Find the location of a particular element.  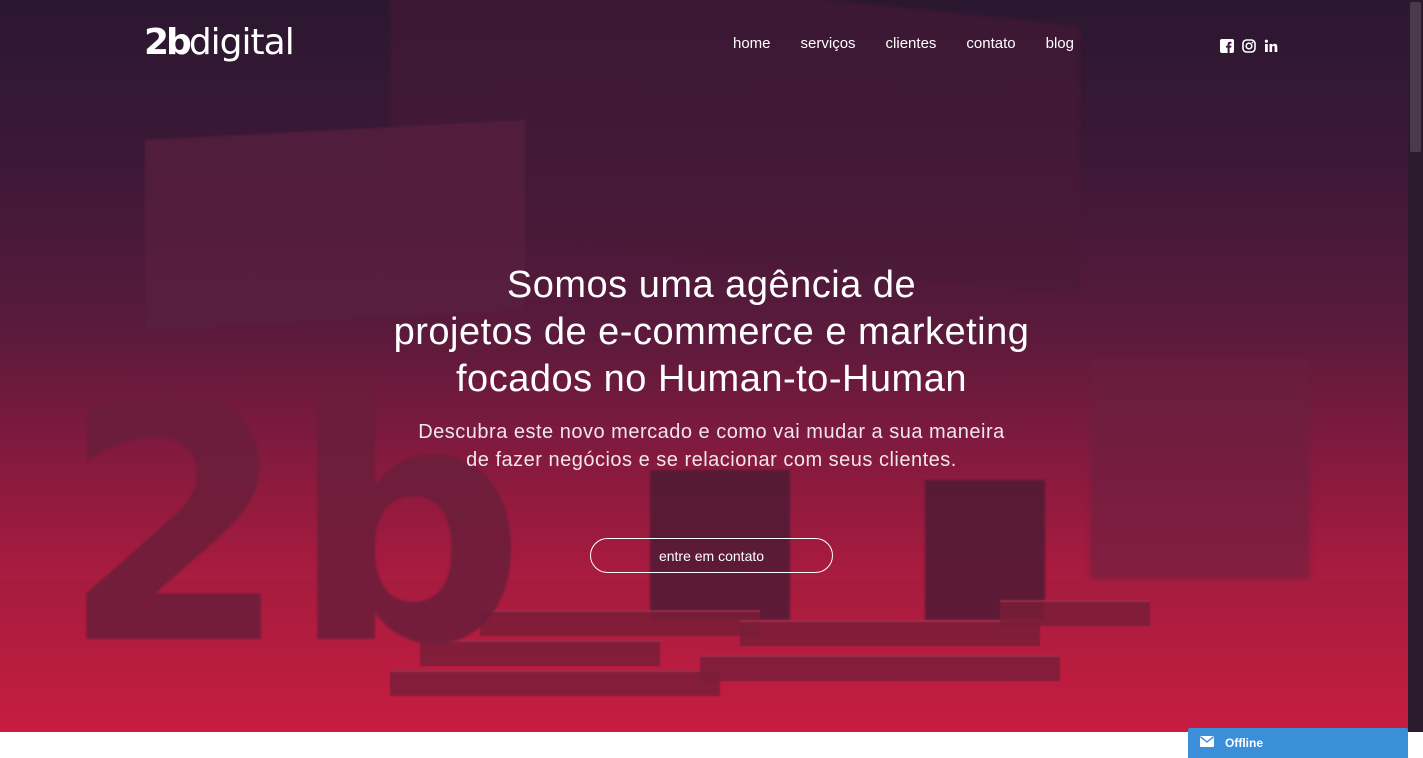

headline-line: projetos de e-commerce e marketing is located at coordinates (711, 332).